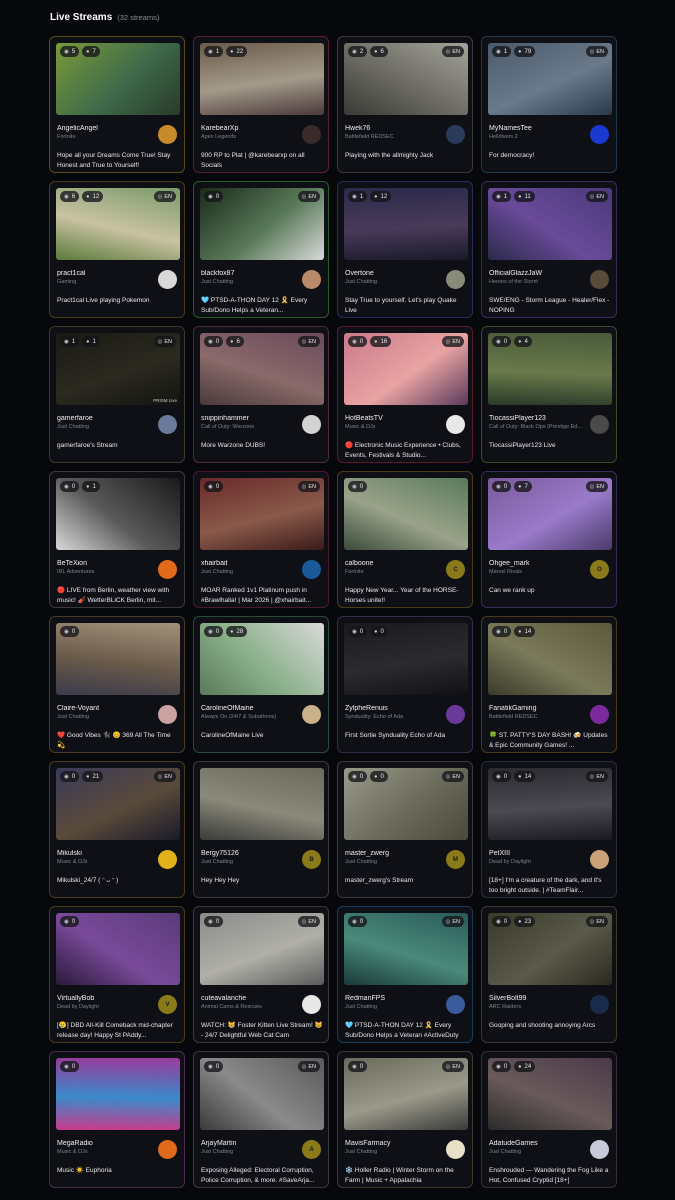  Describe the element at coordinates (251, 427) in the screenshot. I see `game-category: Call of Duty: Warzone` at that location.